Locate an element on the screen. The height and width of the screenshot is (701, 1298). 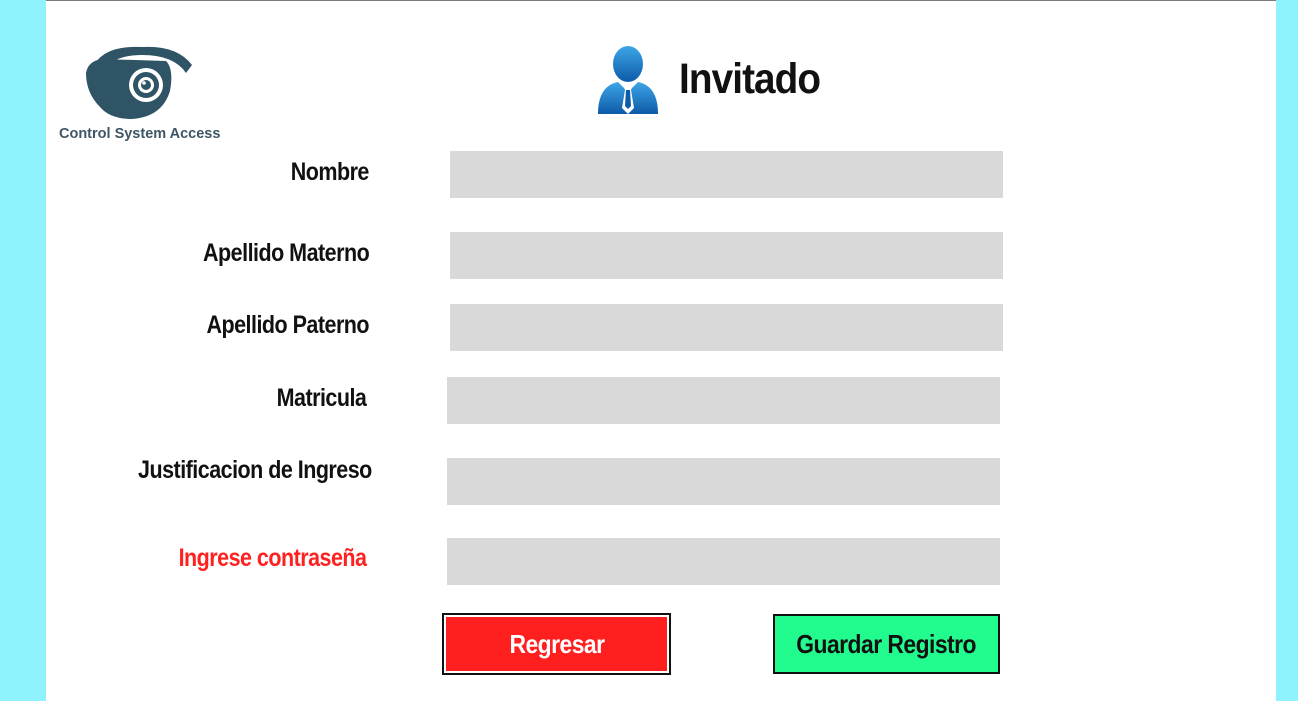
back-button: Regresar is located at coordinates (556, 644).